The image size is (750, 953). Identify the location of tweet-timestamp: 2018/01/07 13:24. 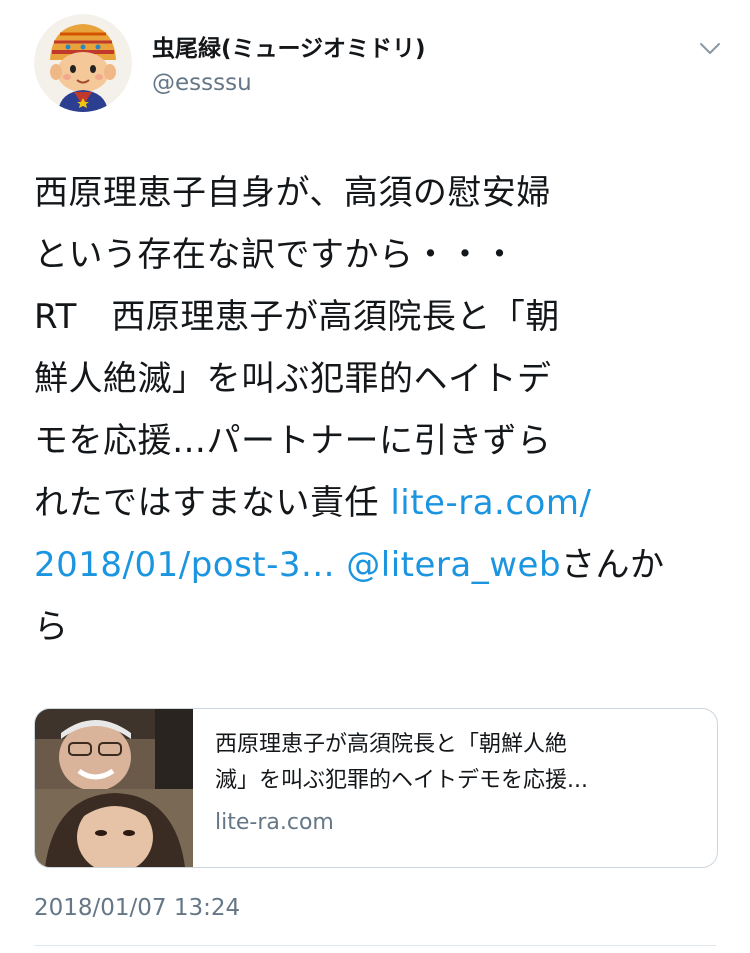
(137, 908).